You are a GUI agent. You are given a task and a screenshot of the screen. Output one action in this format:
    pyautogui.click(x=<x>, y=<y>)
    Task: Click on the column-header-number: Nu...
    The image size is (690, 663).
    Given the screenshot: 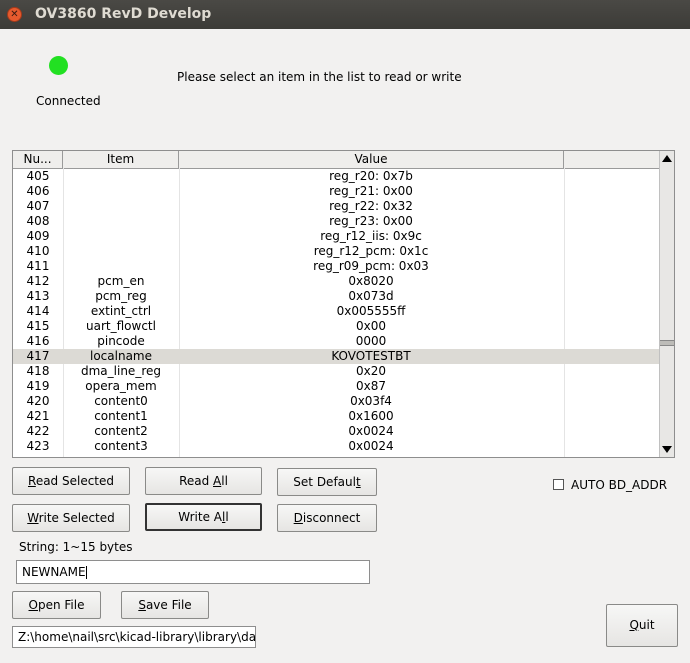 What is the action you would take?
    pyautogui.click(x=38, y=159)
    